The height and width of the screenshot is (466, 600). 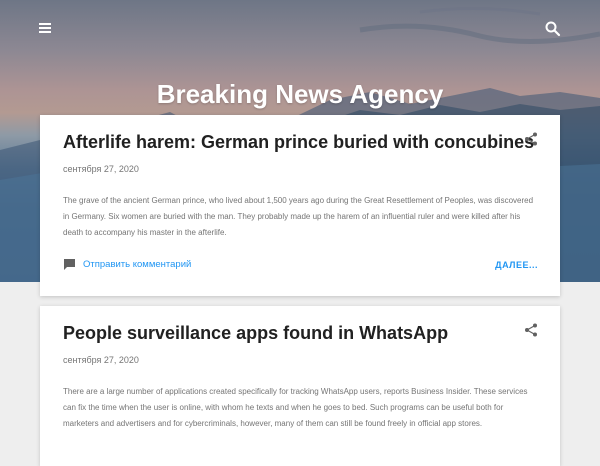 What do you see at coordinates (553, 29) in the screenshot?
I see `search-icon` at bounding box center [553, 29].